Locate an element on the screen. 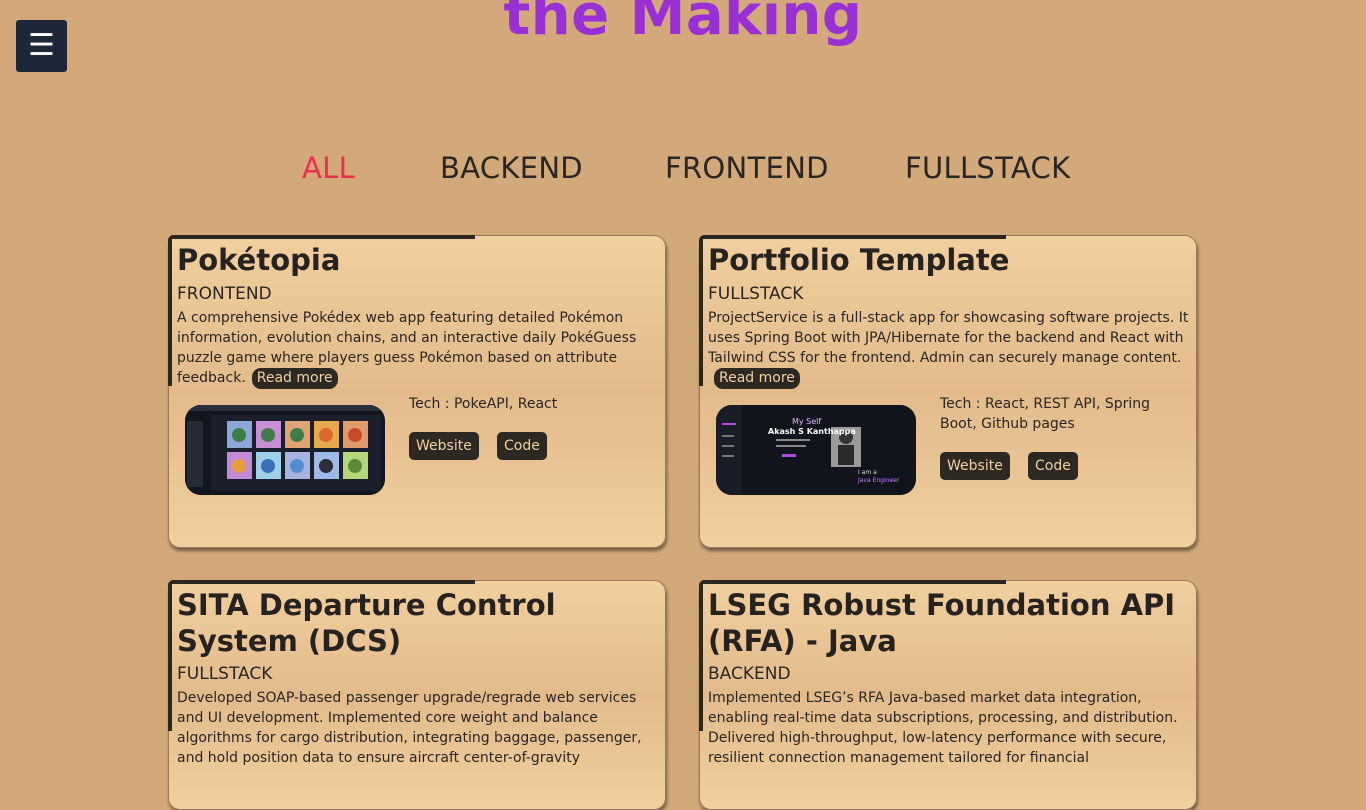 The width and height of the screenshot is (1366, 810). filter-tab-all: ALL is located at coordinates (328, 168).